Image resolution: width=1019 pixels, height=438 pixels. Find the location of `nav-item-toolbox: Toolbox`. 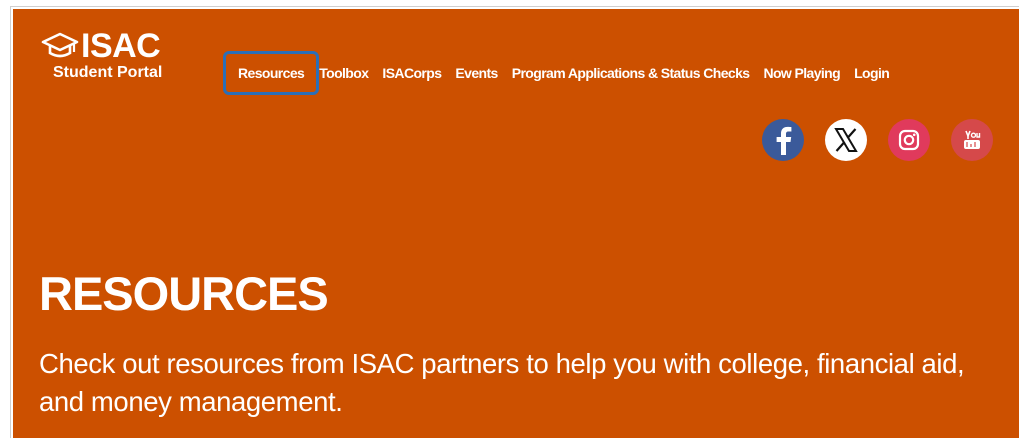

nav-item-toolbox: Toolbox is located at coordinates (344, 73).